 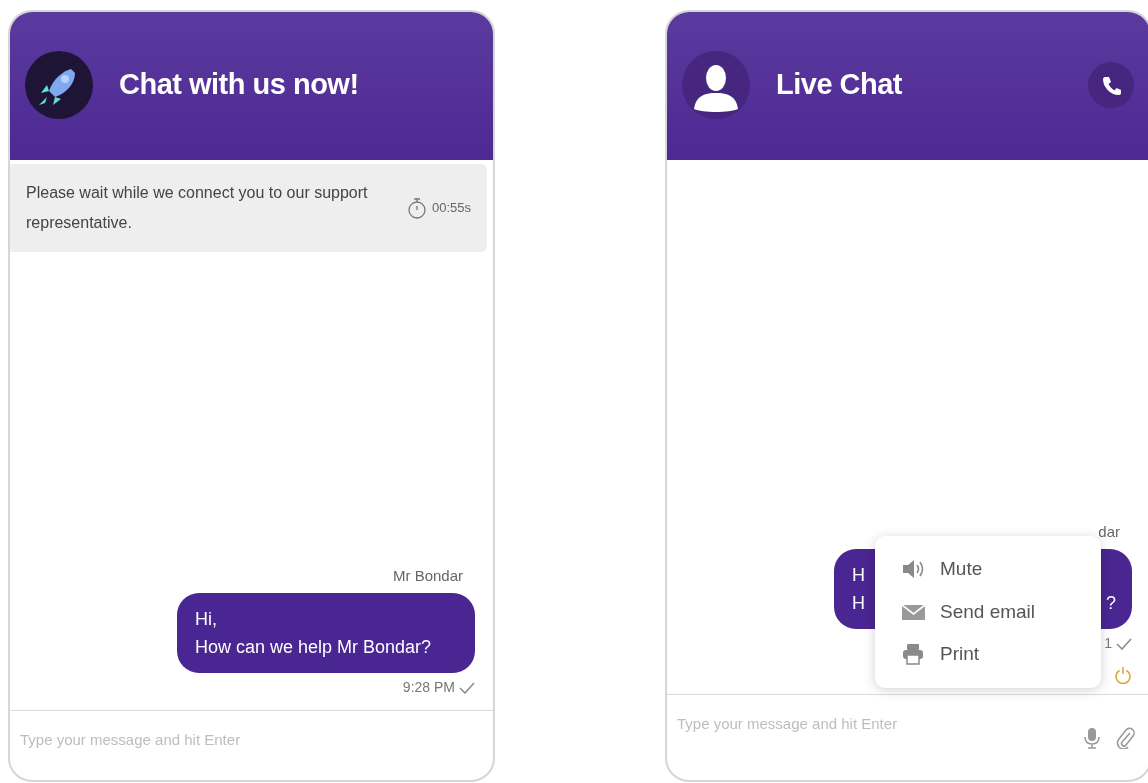 What do you see at coordinates (428, 687) in the screenshot?
I see `message-time: 9:28 PM` at bounding box center [428, 687].